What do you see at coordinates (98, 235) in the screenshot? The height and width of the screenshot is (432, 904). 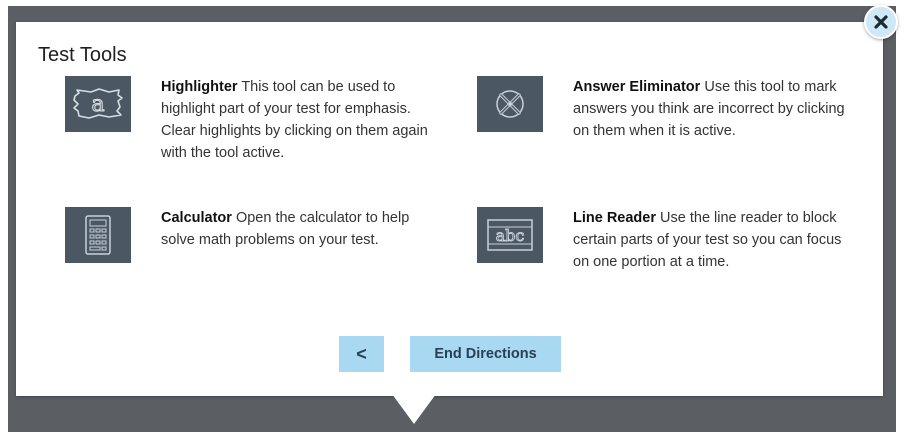 I see `calculator-icon` at bounding box center [98, 235].